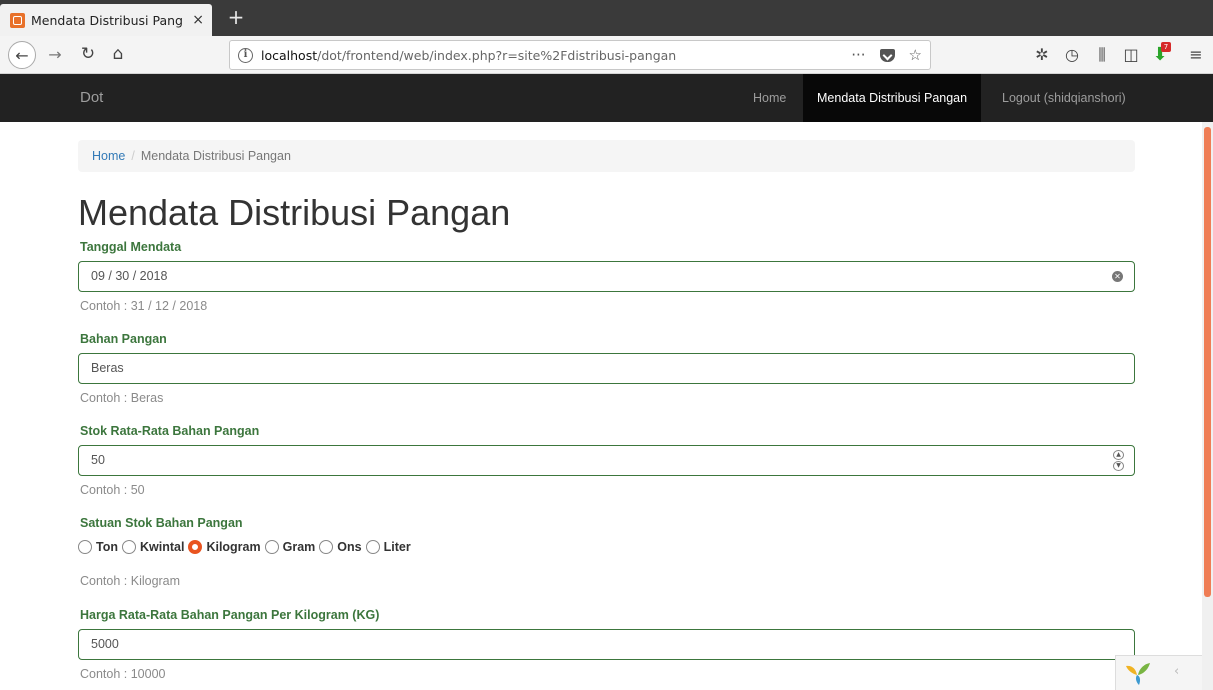 This screenshot has height=690, width=1213. Describe the element at coordinates (85, 547) in the screenshot. I see `radio-ton` at that location.